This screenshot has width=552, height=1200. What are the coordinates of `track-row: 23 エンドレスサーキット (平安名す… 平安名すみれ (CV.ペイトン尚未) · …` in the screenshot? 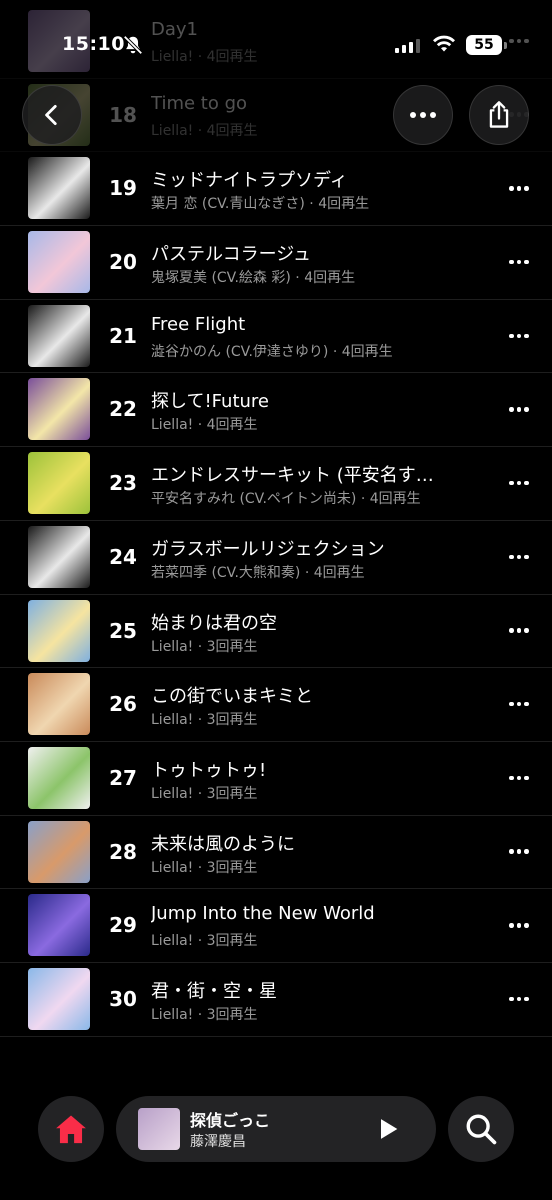 It's located at (276, 484).